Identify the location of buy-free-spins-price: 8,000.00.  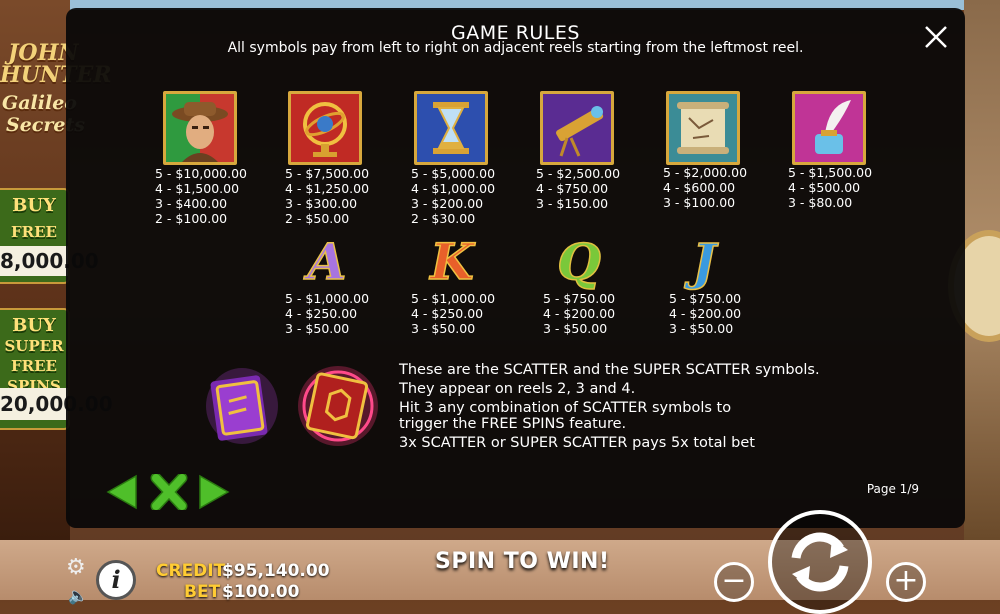
(49, 261).